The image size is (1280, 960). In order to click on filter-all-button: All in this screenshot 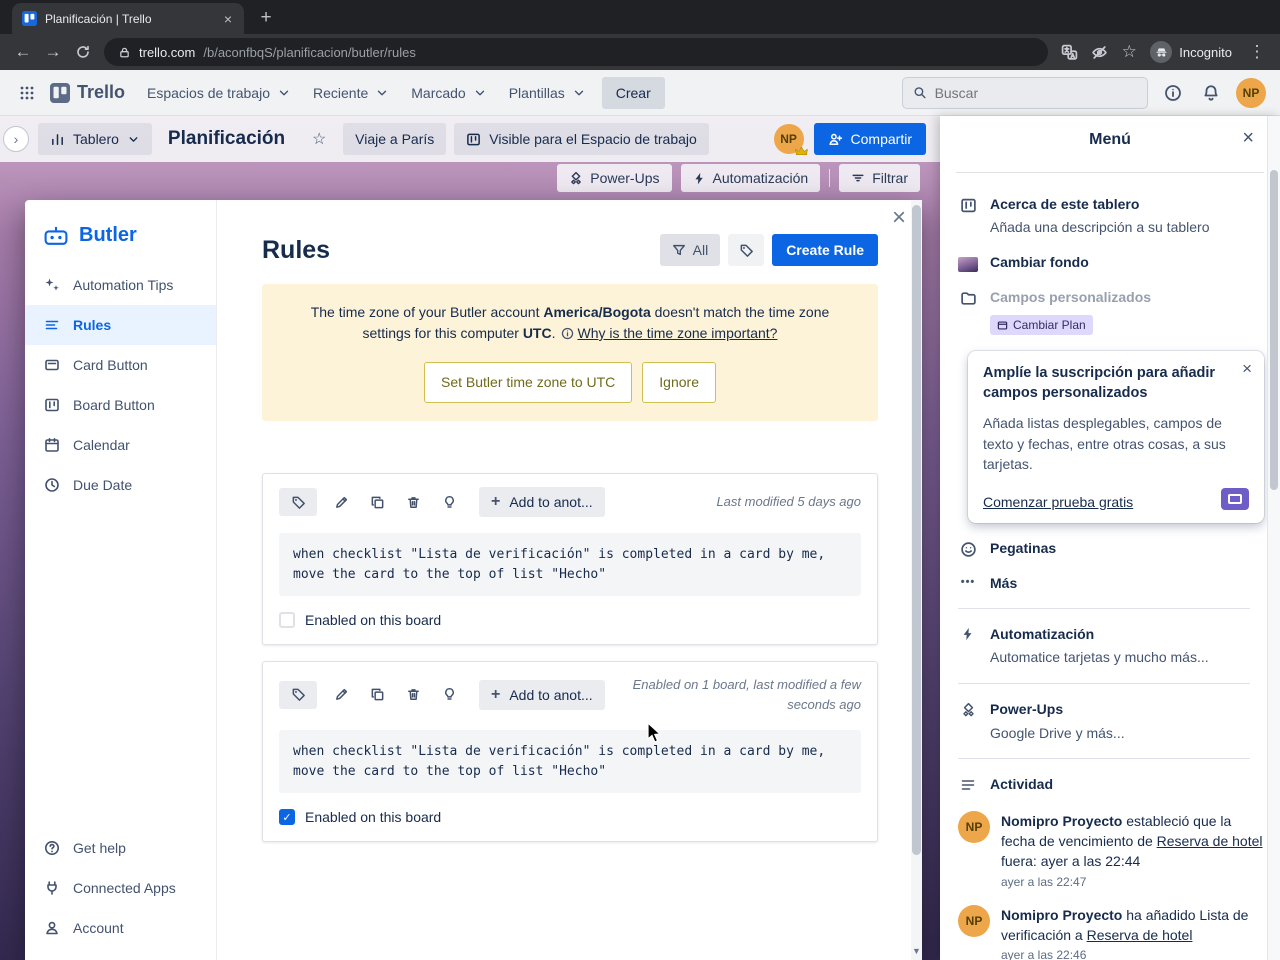, I will do `click(690, 250)`.